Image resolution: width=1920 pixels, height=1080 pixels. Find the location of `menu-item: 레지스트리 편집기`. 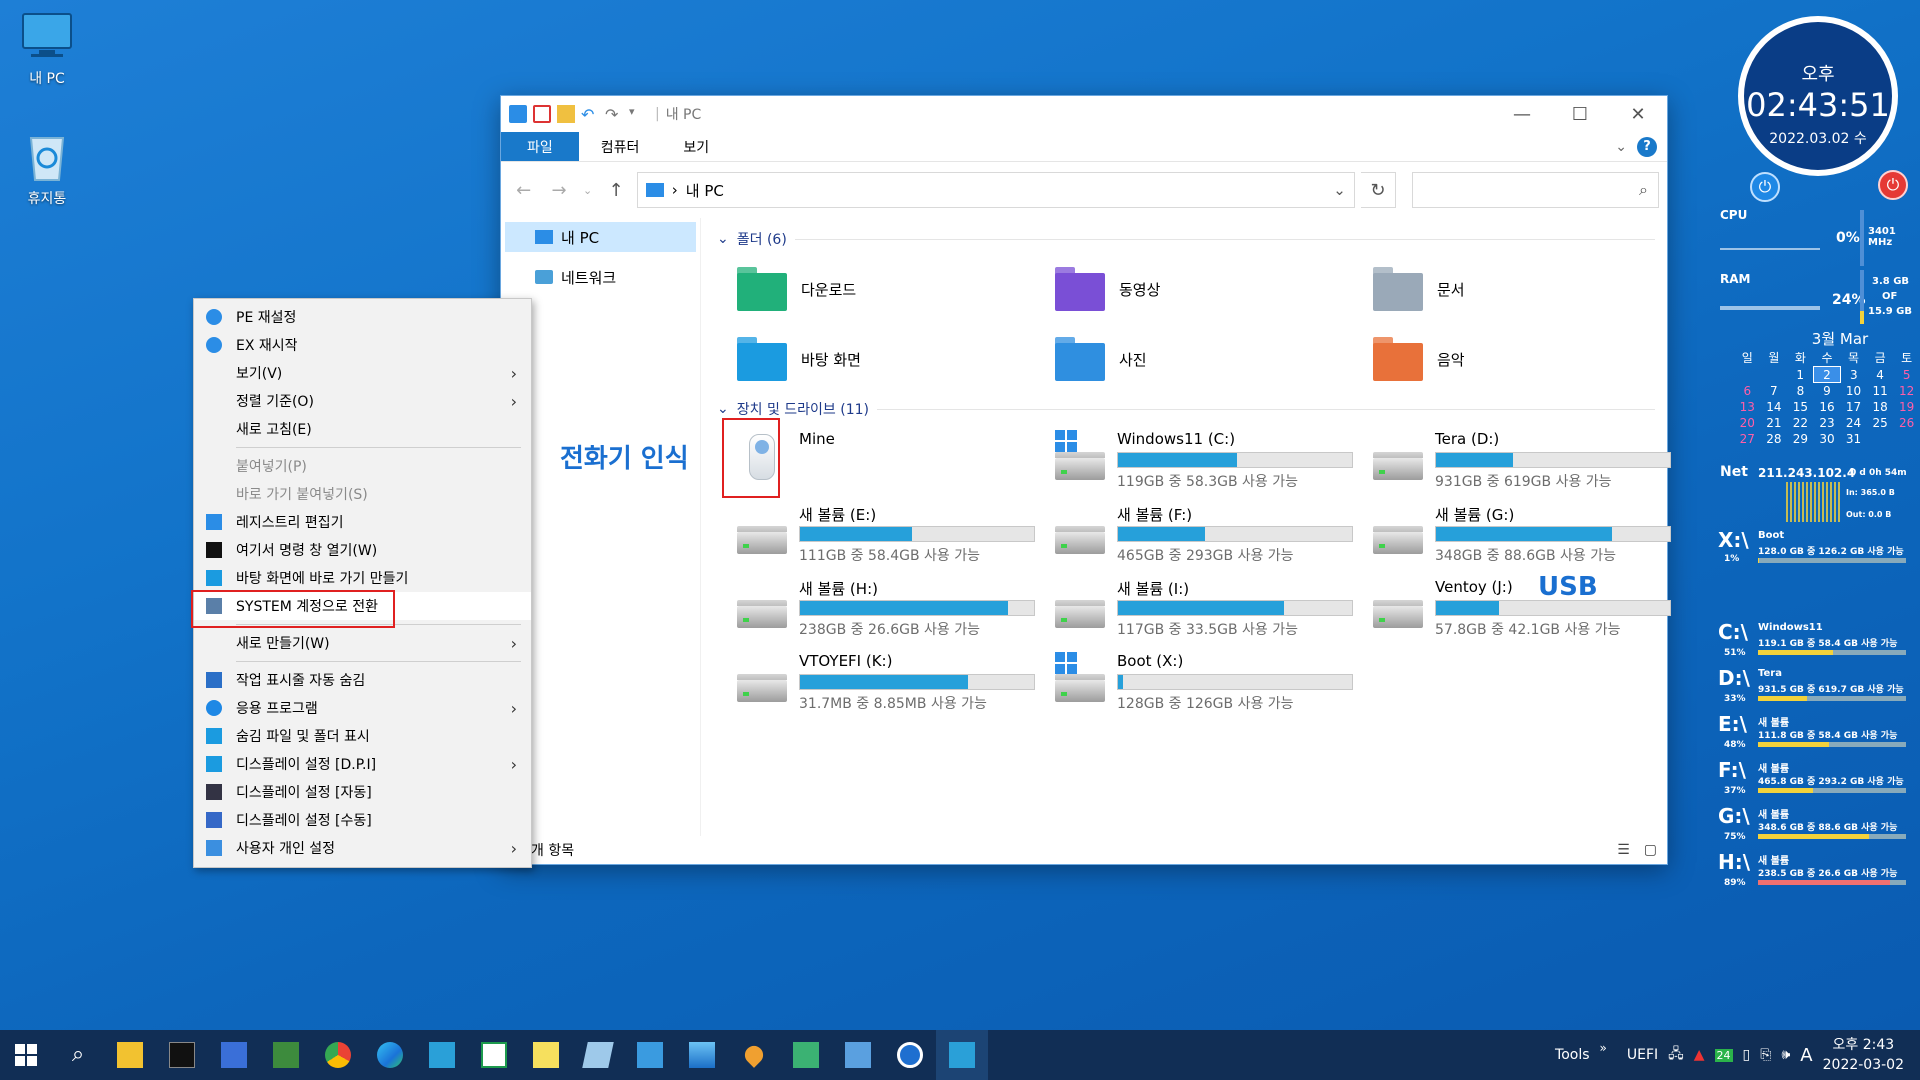

menu-item: 레지스트리 편집기 is located at coordinates (362, 522).